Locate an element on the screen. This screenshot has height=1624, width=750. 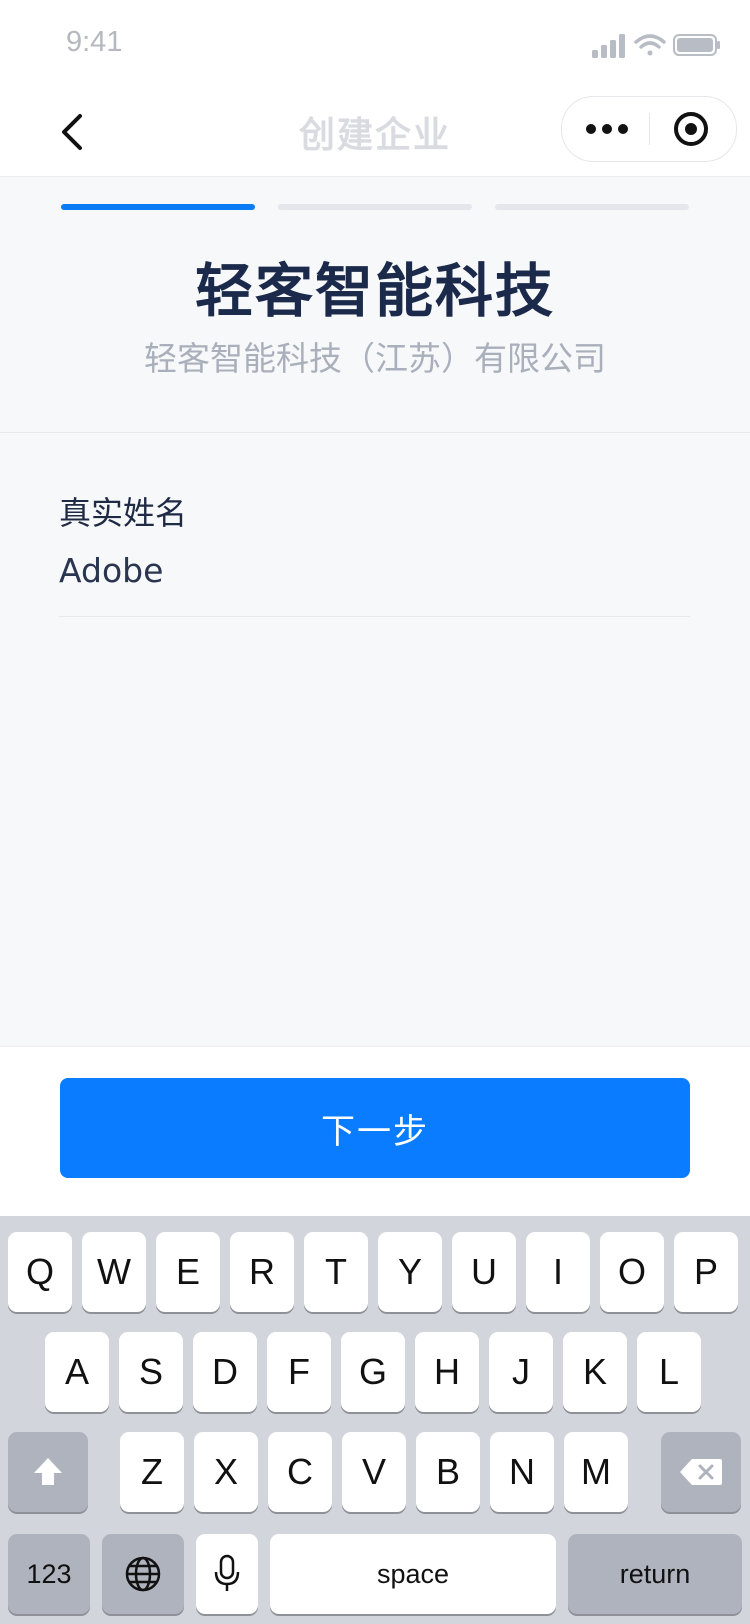
key-q: Q is located at coordinates (40, 1272).